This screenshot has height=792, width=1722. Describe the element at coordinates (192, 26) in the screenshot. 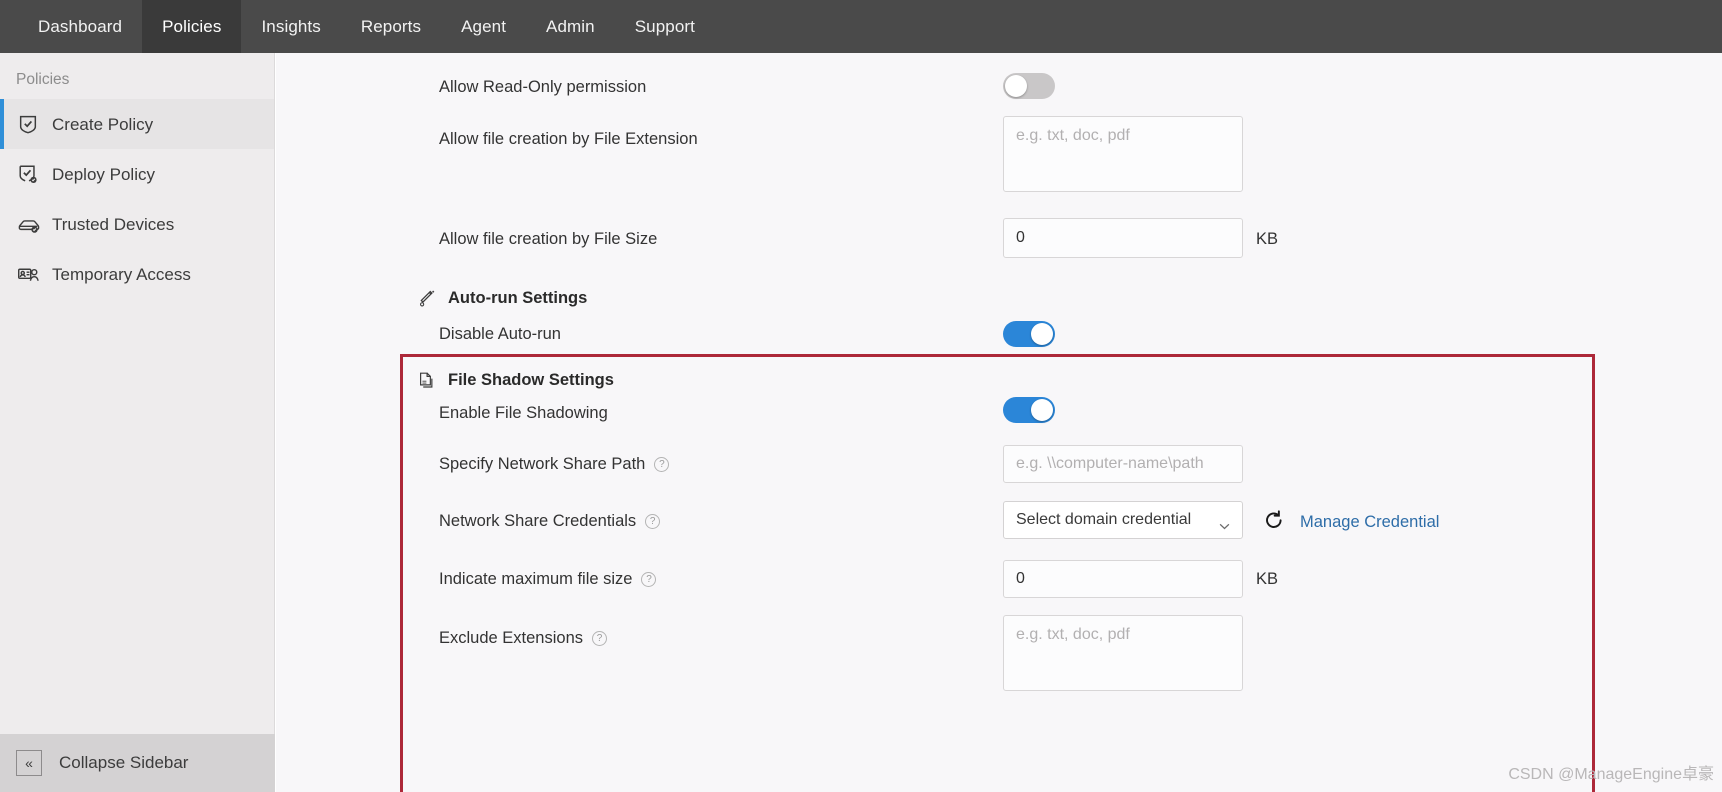

I see `nav-item-policies: Policies` at that location.